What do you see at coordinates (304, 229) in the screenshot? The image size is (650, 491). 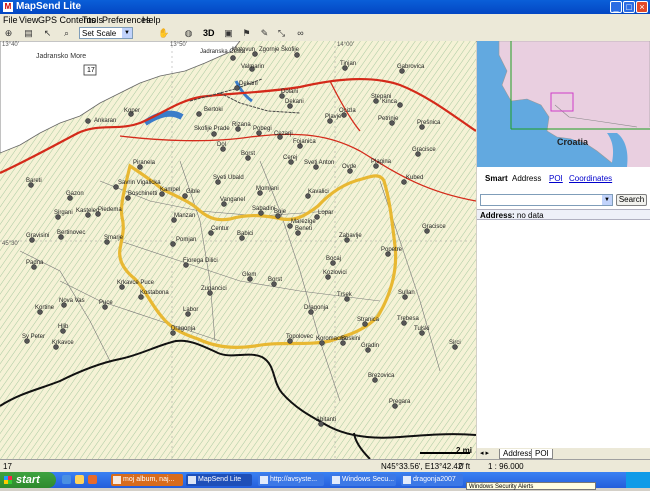 I see `town-label: Beneti` at bounding box center [304, 229].